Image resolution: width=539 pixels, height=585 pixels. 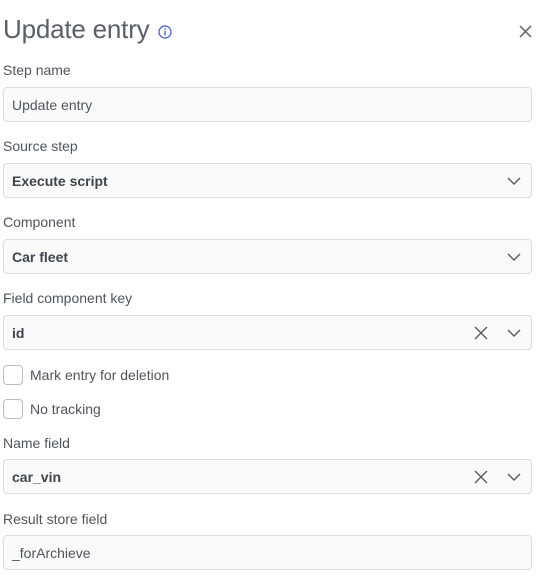 What do you see at coordinates (65, 409) in the screenshot?
I see `no-tracking-label: No tracking` at bounding box center [65, 409].